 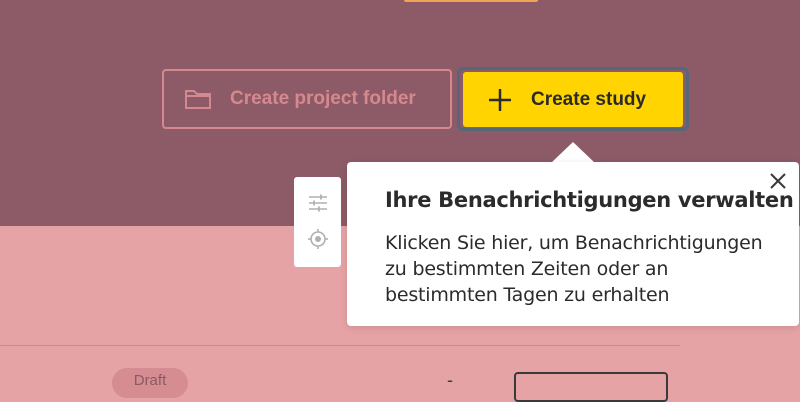 What do you see at coordinates (340, 345) in the screenshot?
I see `divider` at bounding box center [340, 345].